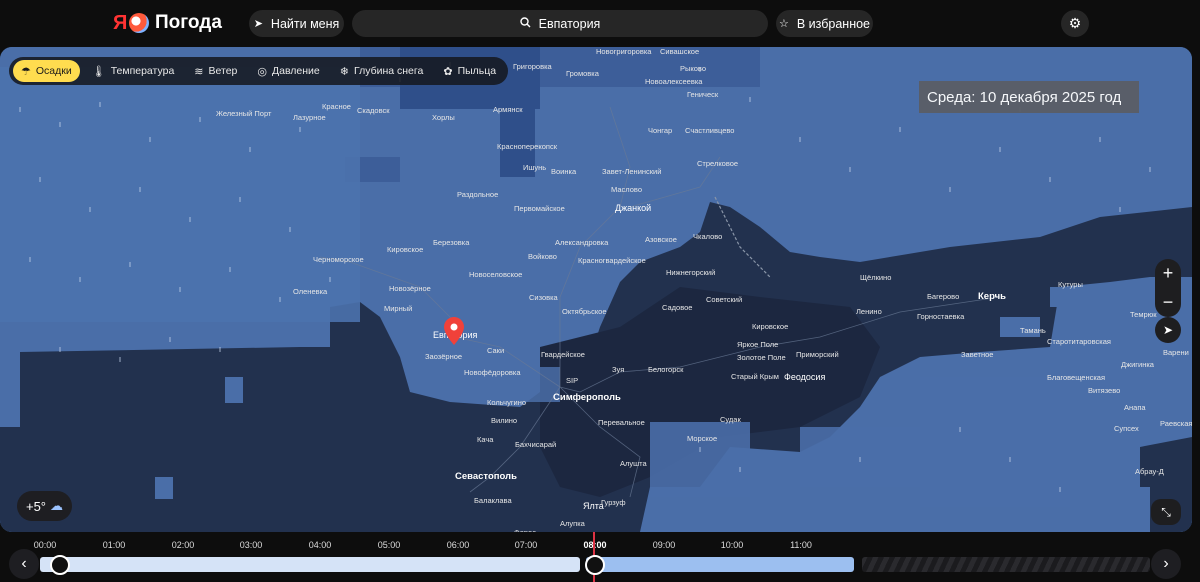 This screenshot has height=582, width=1200. I want to click on layer-snow-depth: ❄ Глубина снега, so click(382, 71).